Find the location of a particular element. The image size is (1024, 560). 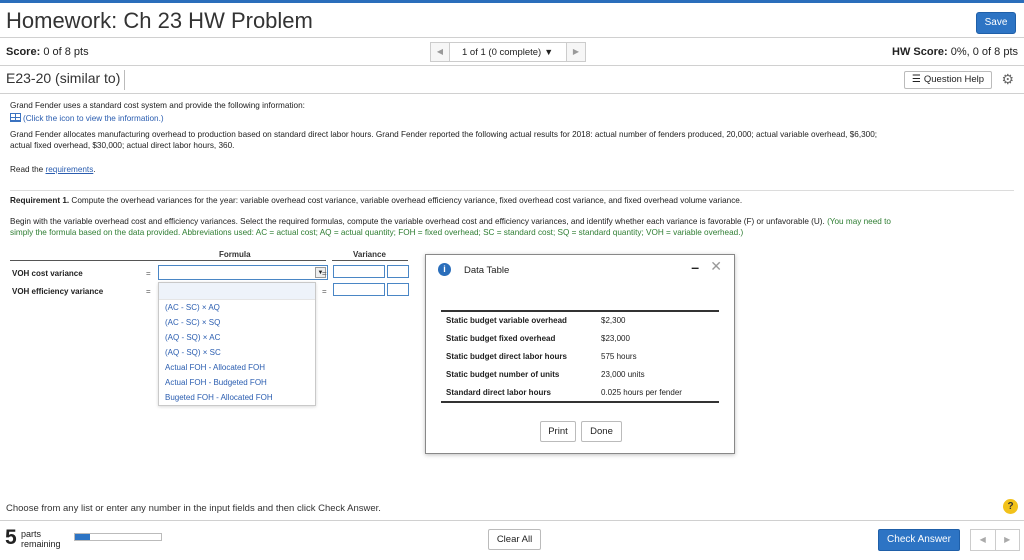

score: Score: 0 of 8 pts is located at coordinates (47, 52).